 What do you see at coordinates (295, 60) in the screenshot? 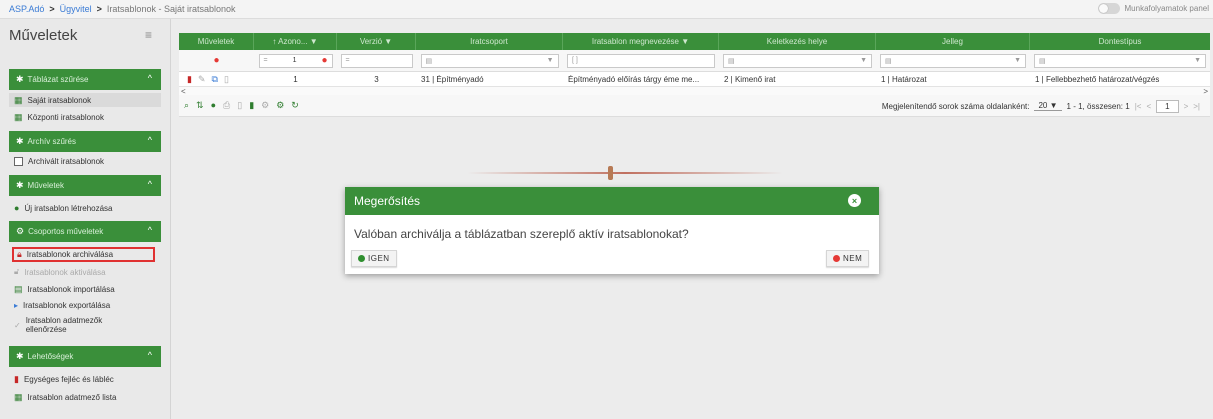
I see `filter-id-input: = 1 ●` at bounding box center [295, 60].